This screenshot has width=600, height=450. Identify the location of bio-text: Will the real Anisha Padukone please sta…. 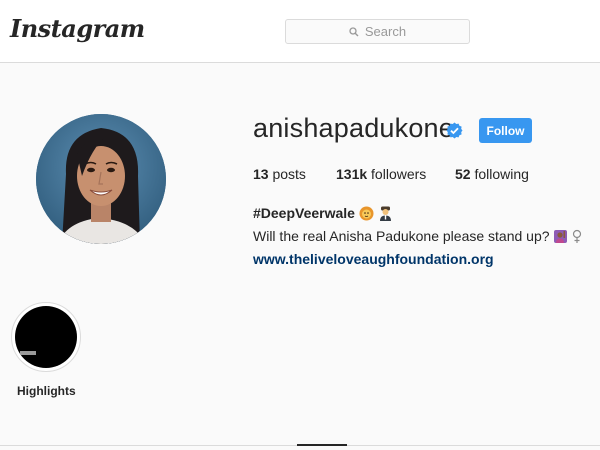
(401, 236).